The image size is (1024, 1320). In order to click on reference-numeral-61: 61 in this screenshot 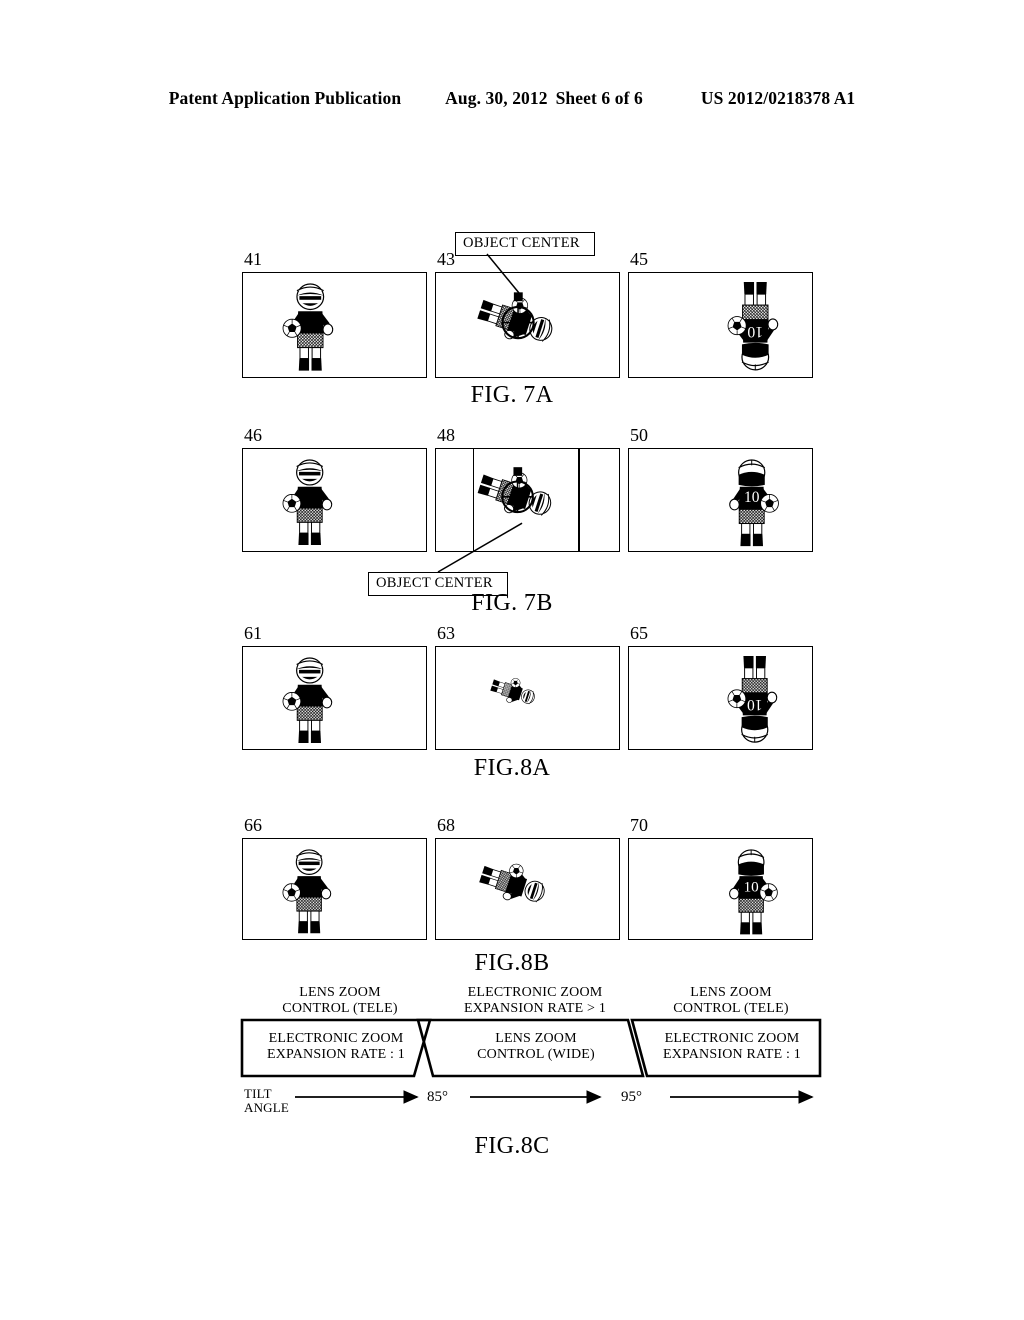, I will do `click(253, 633)`.